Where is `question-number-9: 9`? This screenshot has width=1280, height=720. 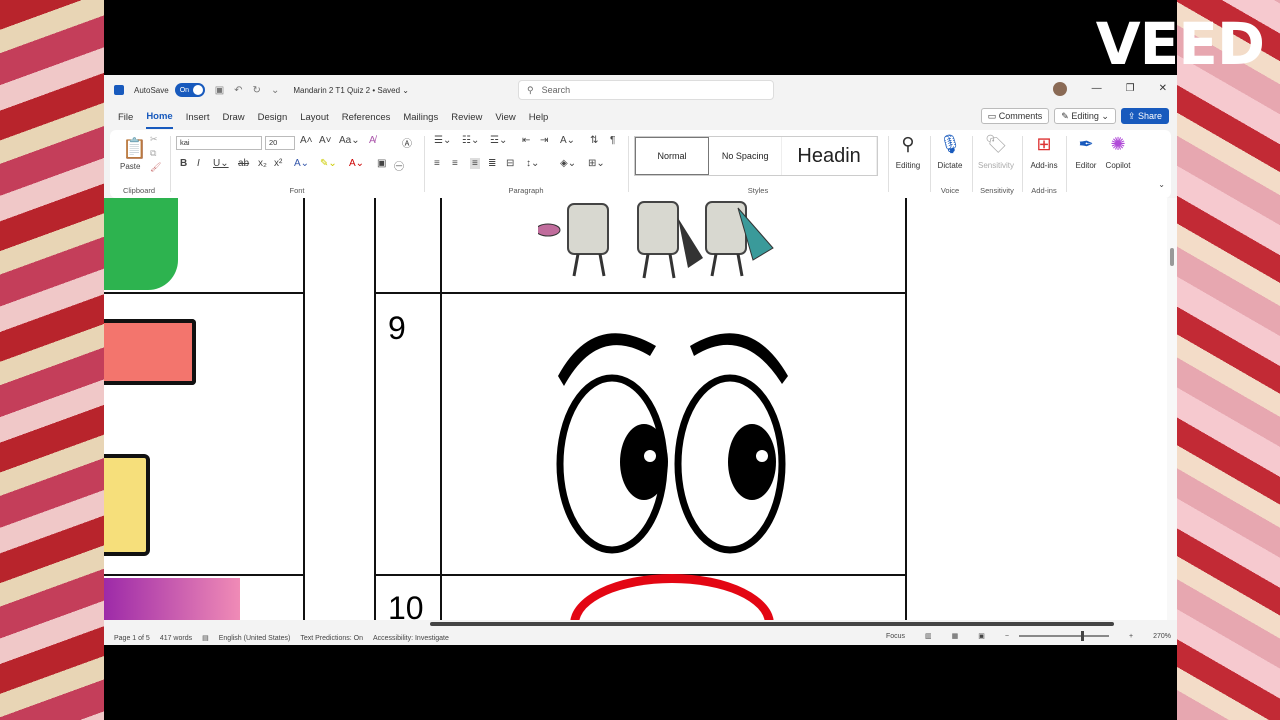
question-number-9: 9 is located at coordinates (397, 328).